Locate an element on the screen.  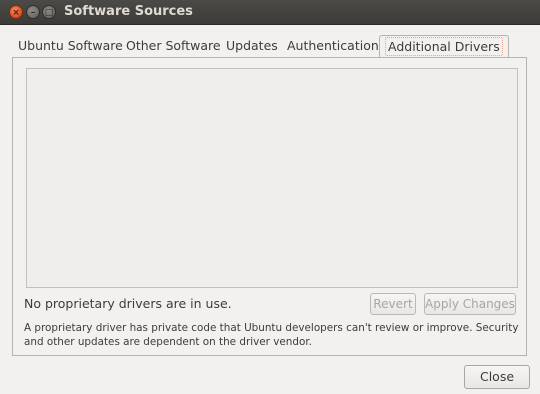
revert-button: Revert is located at coordinates (393, 304).